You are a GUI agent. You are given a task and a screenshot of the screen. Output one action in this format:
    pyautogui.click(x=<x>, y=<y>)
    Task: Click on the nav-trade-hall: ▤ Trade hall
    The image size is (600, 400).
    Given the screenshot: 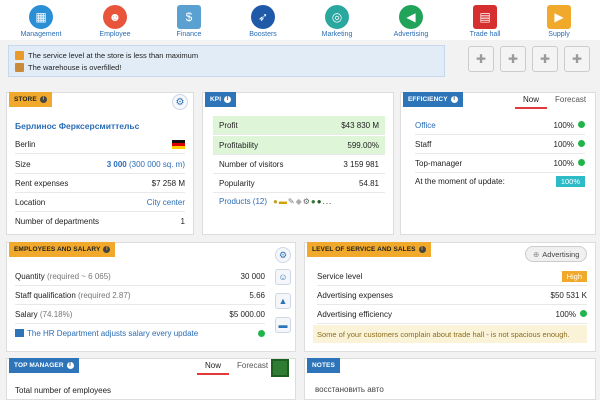 What is the action you would take?
    pyautogui.click(x=485, y=20)
    